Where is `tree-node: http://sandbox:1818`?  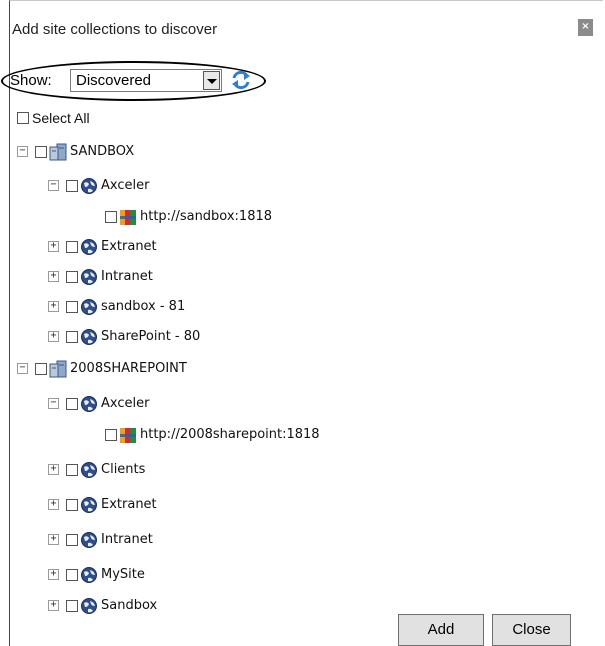
tree-node: http://sandbox:1818 is located at coordinates (300, 218).